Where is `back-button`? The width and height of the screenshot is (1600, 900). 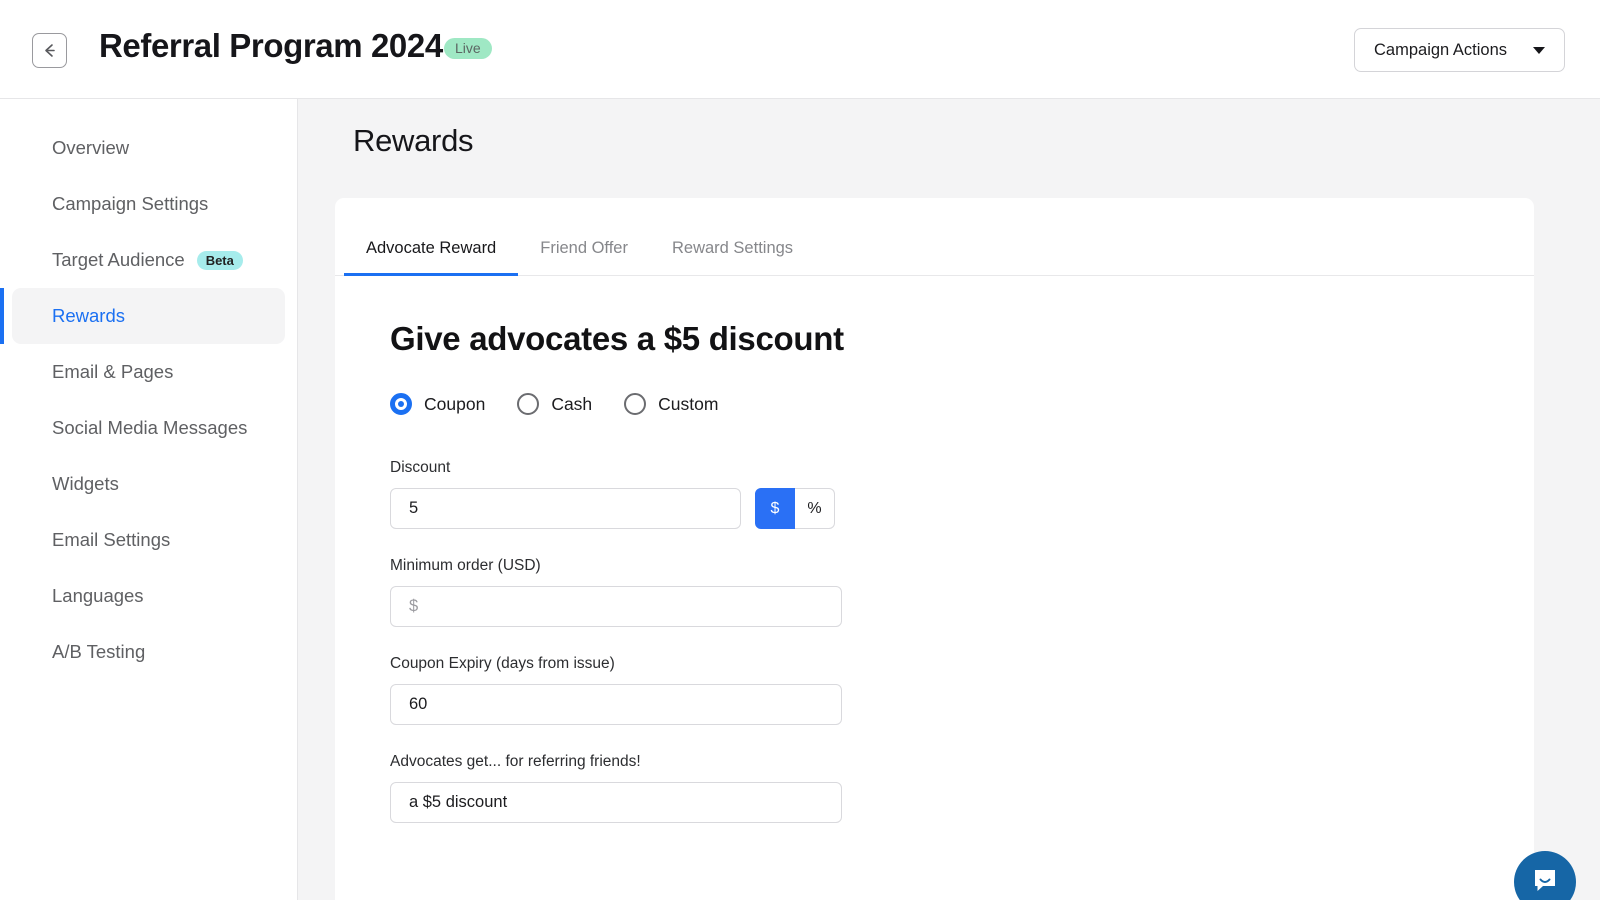
back-button is located at coordinates (49, 50).